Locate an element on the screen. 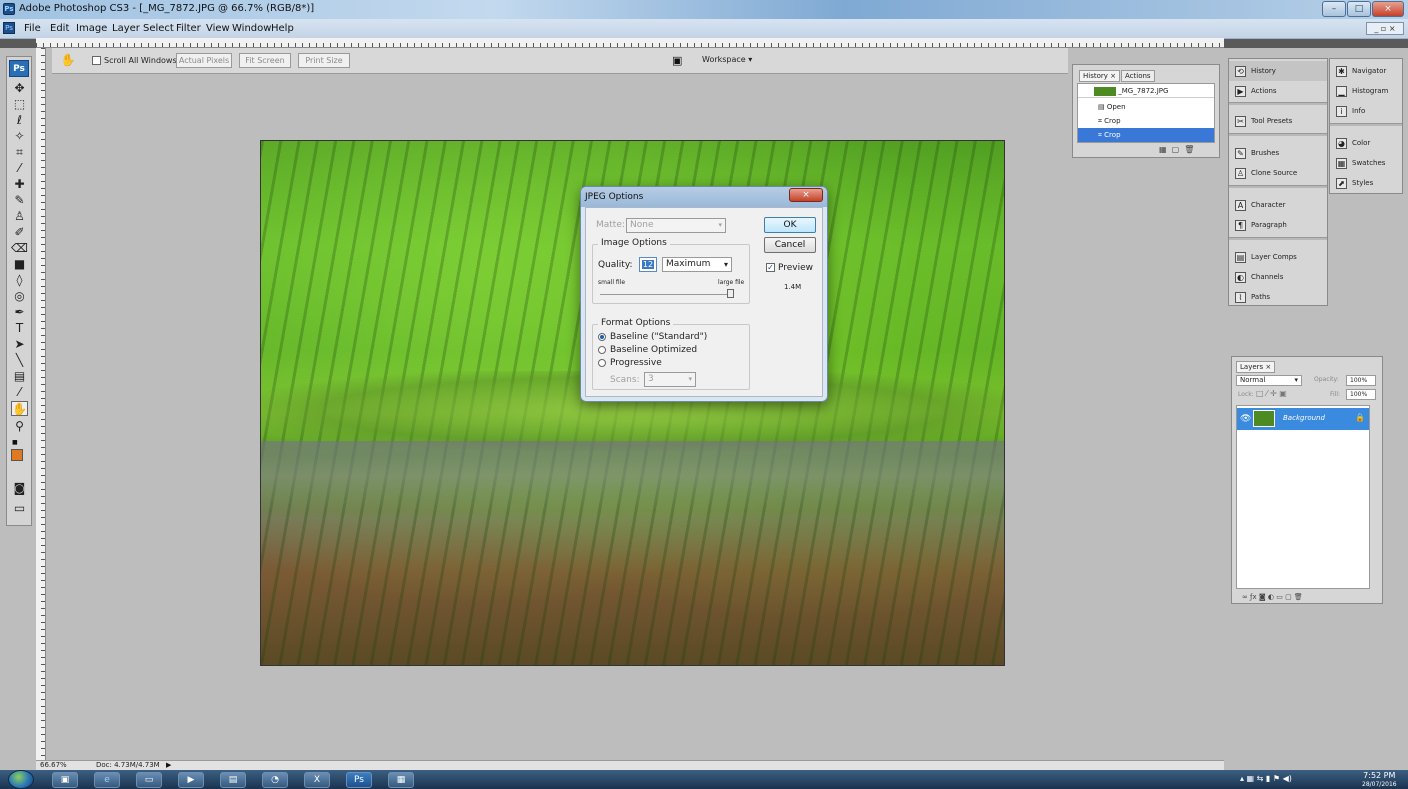  history-item-open: ▤ Open is located at coordinates (1146, 107).